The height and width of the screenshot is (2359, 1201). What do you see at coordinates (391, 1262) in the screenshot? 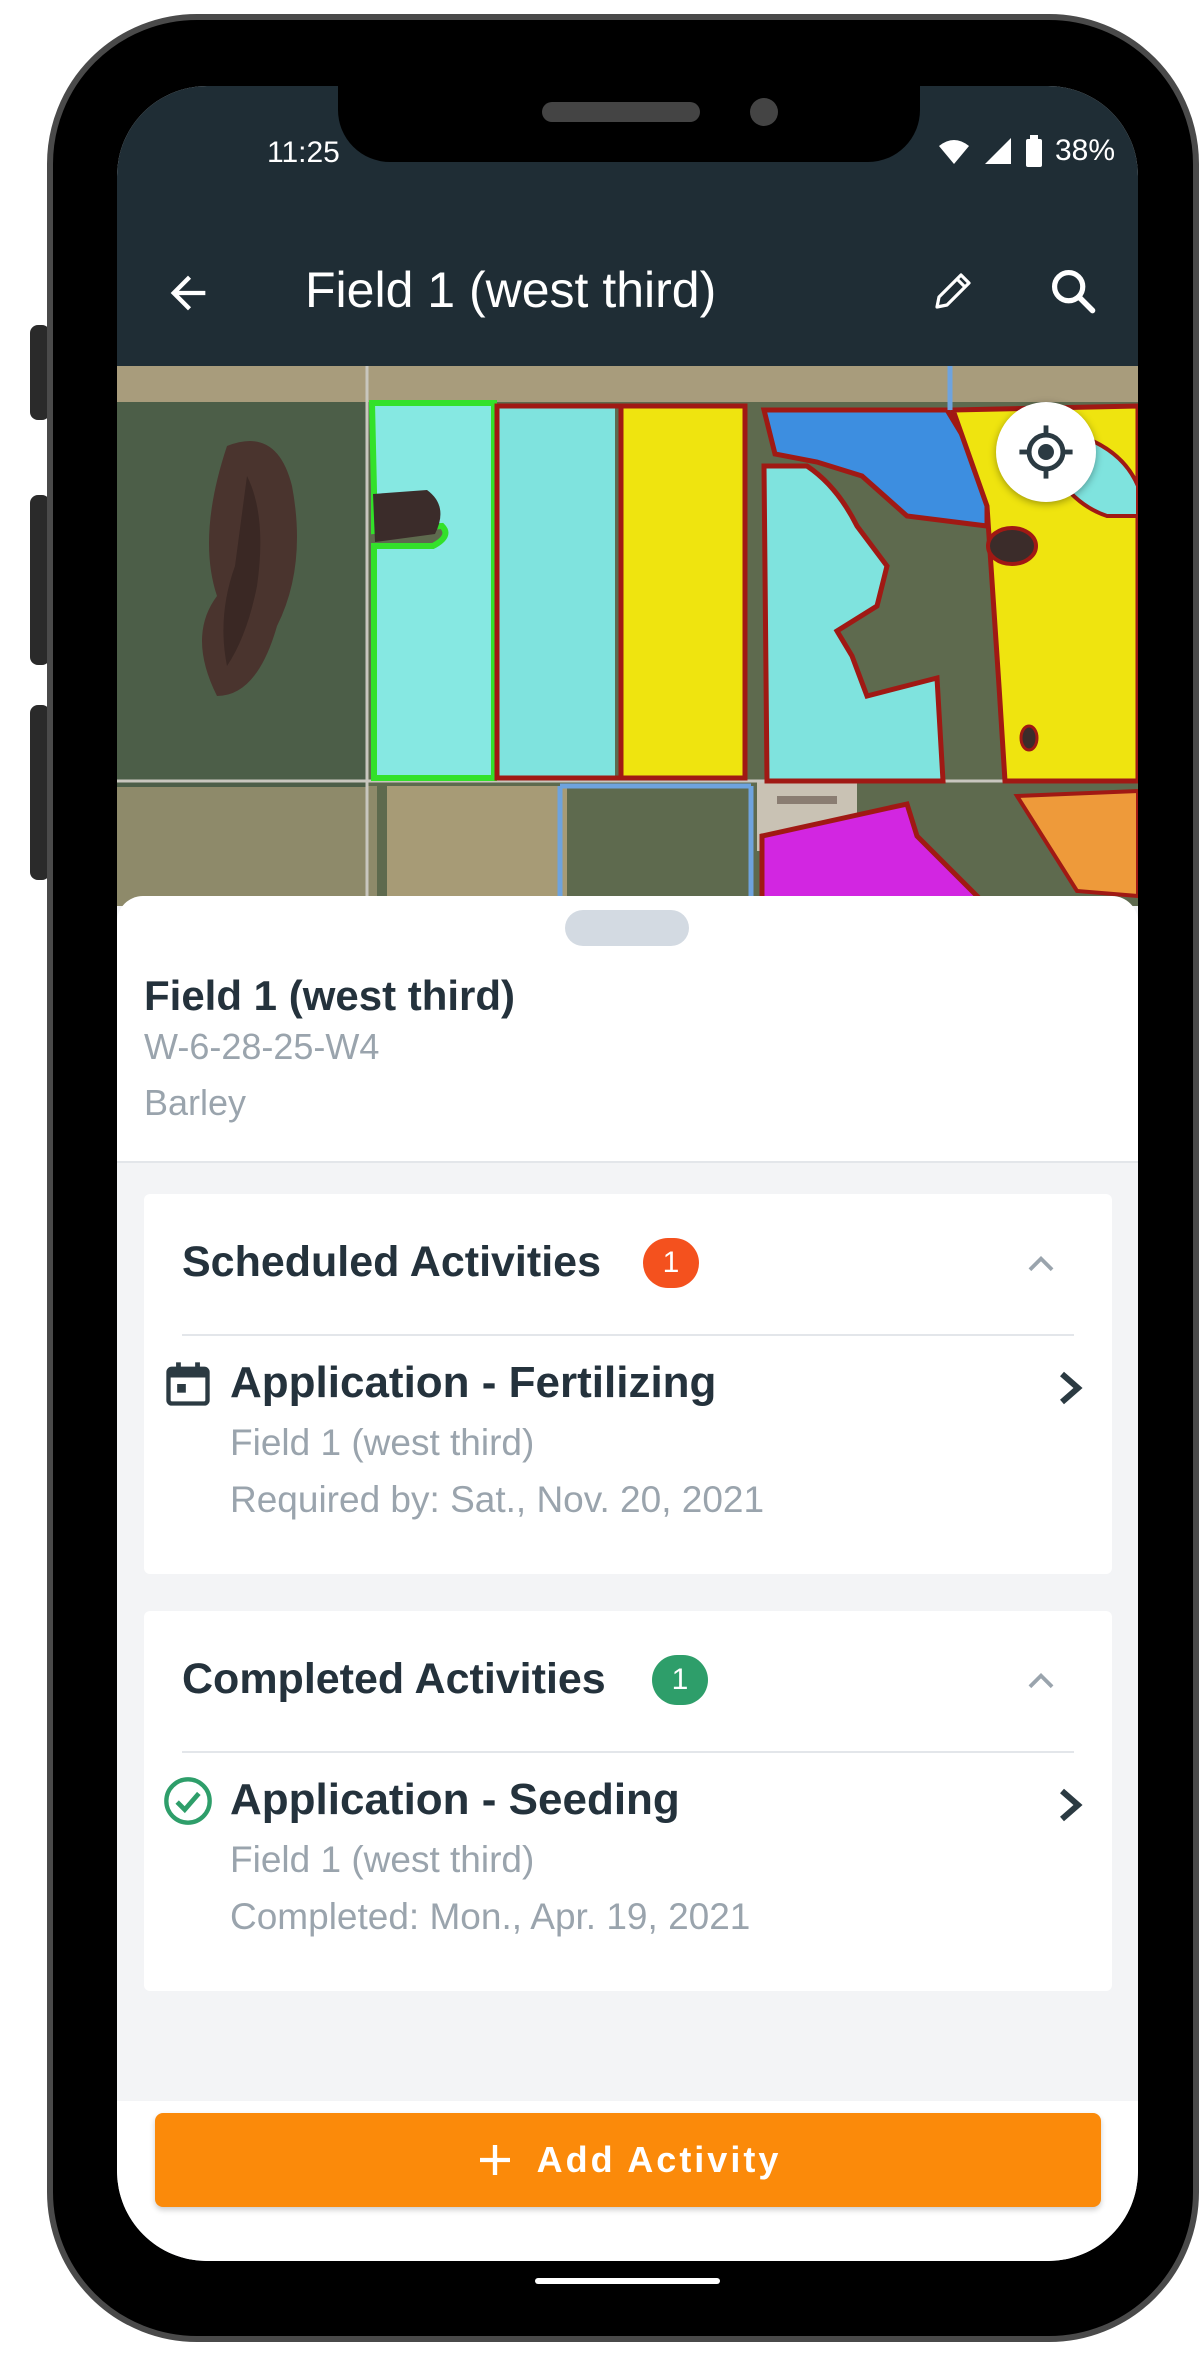
I see `scheduled-activities-title: Scheduled Activities` at bounding box center [391, 1262].